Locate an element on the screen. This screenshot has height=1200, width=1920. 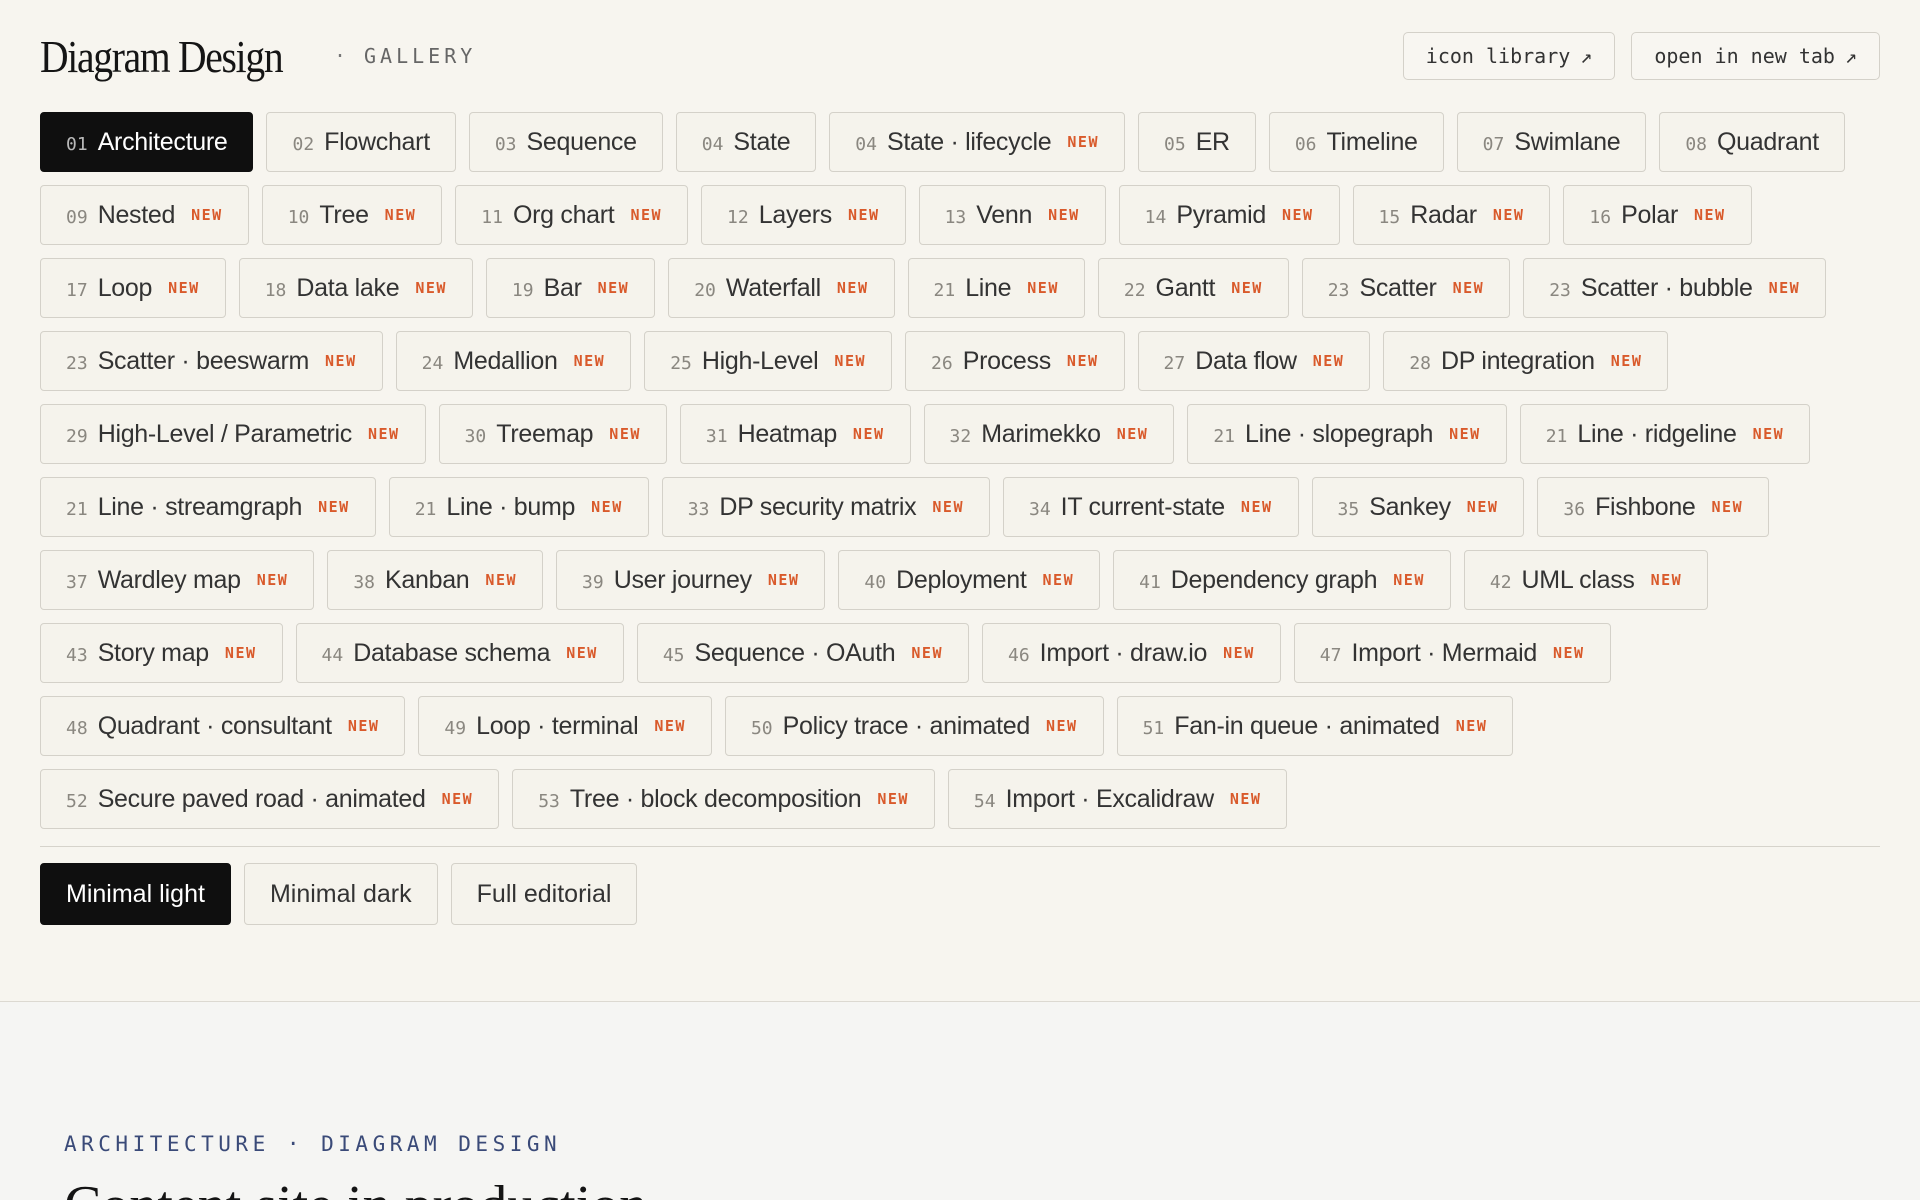
theme-minimal-dark: Minimal dark is located at coordinates (340, 894).